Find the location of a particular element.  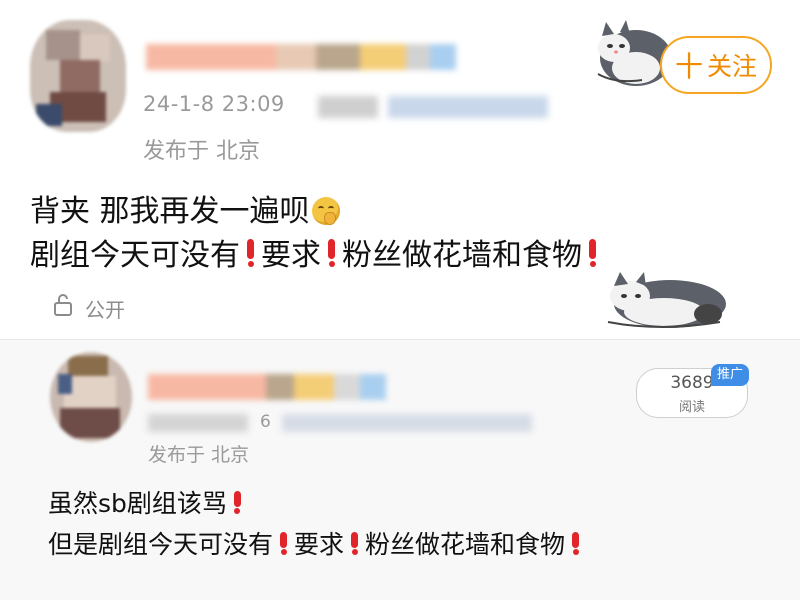

unlock-icon is located at coordinates (63, 305).